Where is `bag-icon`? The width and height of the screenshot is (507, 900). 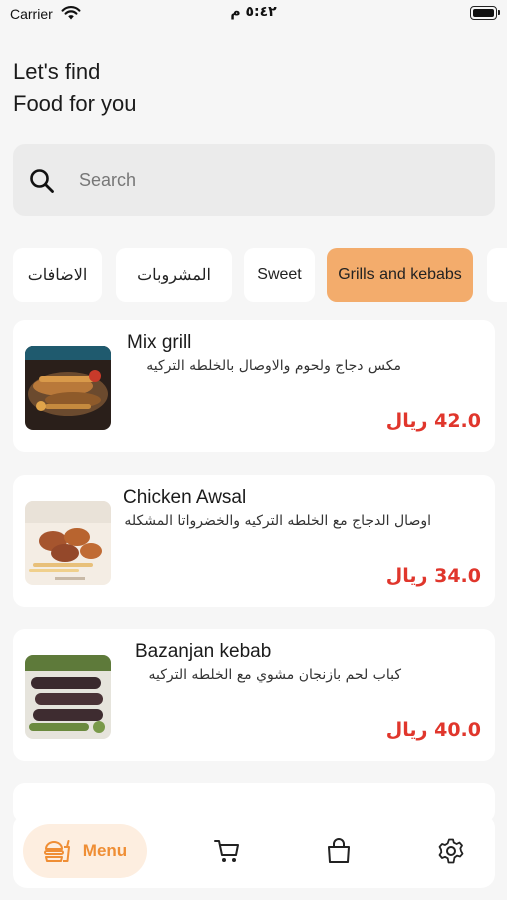
bag-icon is located at coordinates (339, 851).